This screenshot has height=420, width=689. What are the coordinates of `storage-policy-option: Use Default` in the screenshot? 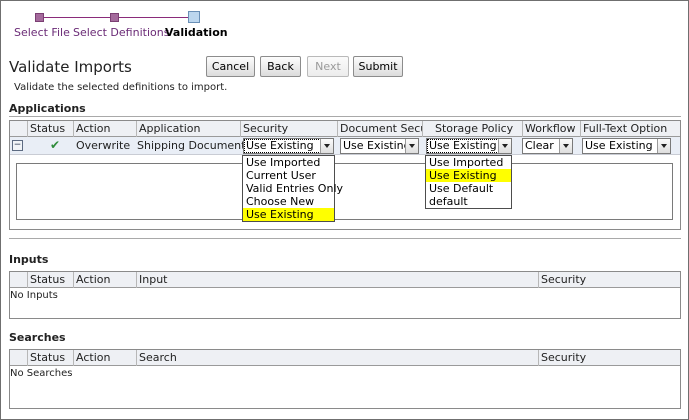 It's located at (468, 188).